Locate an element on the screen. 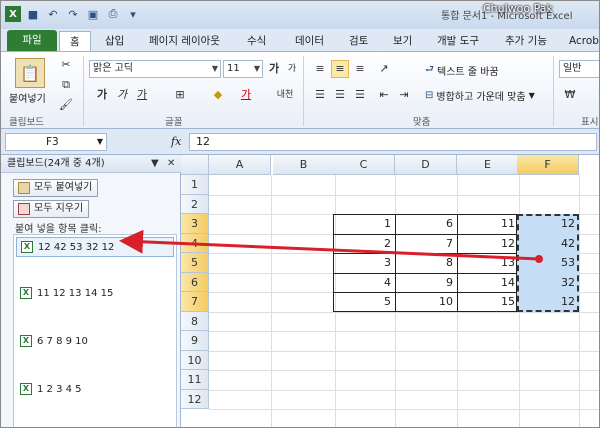 This screenshot has width=600, height=428. arrow-line is located at coordinates (329, 245).